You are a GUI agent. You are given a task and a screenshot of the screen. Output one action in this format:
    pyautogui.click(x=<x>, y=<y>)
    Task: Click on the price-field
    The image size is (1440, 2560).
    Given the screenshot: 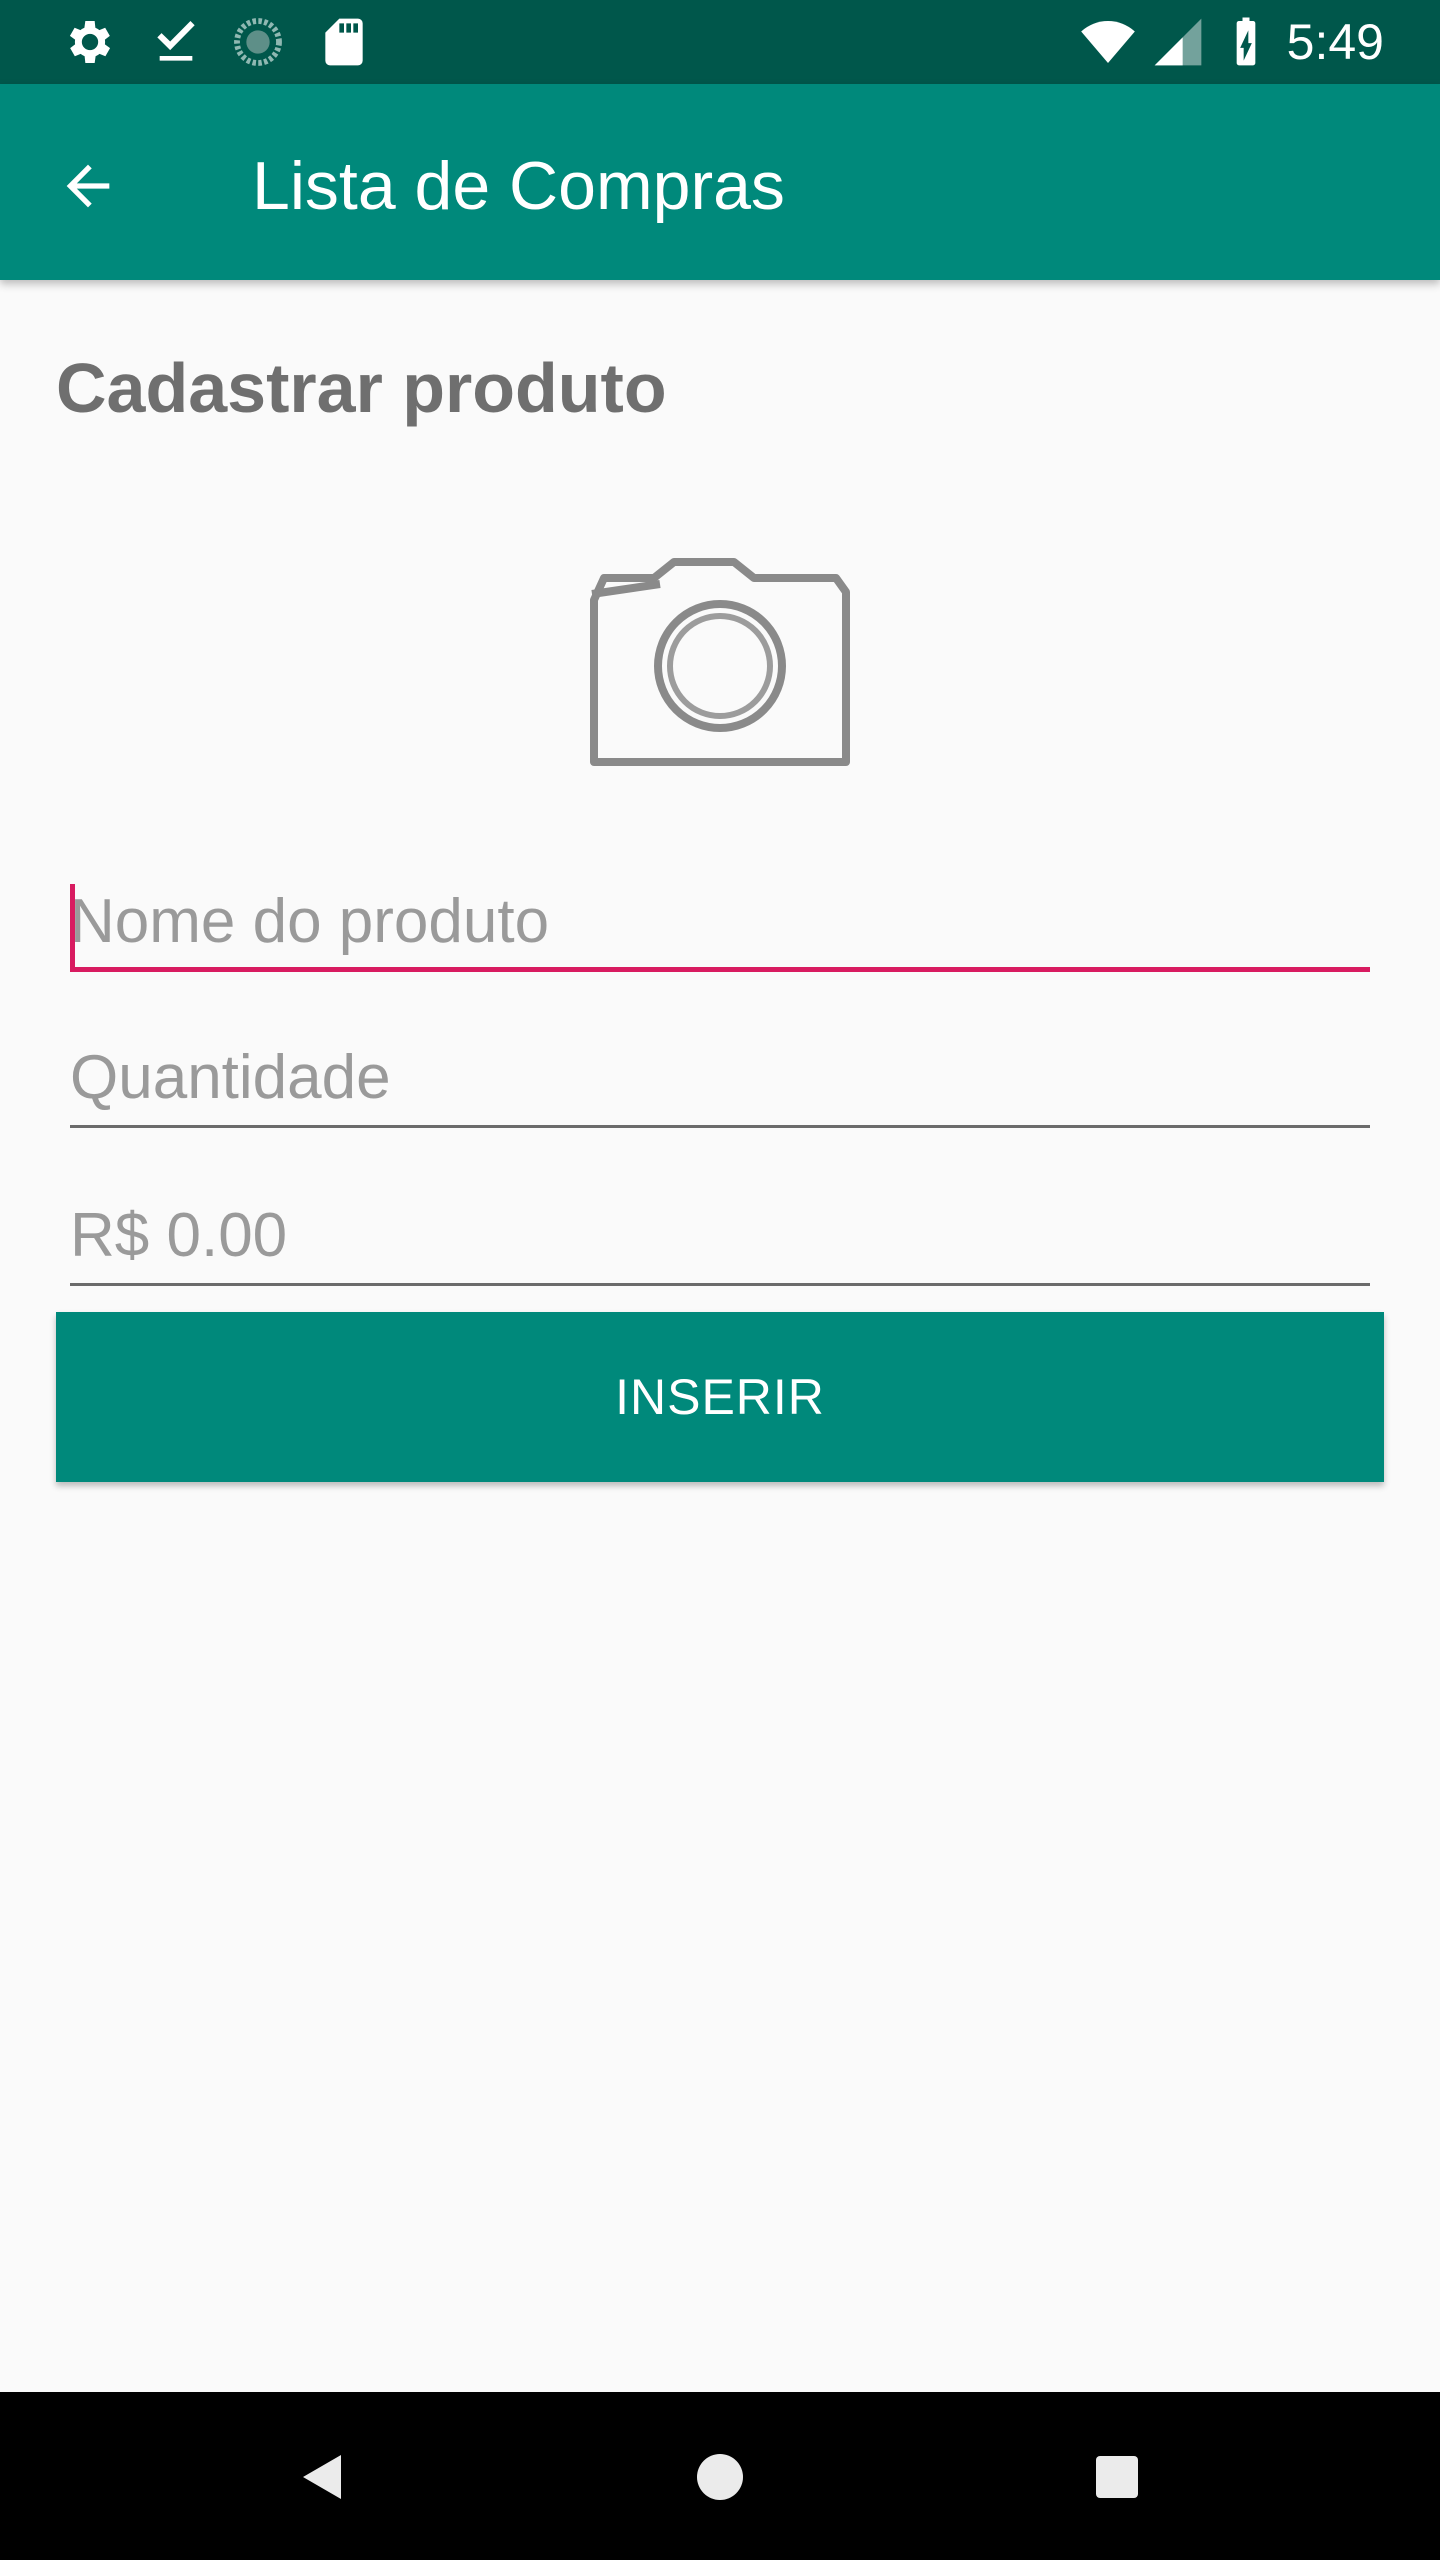 What is the action you would take?
    pyautogui.click(x=720, y=1226)
    